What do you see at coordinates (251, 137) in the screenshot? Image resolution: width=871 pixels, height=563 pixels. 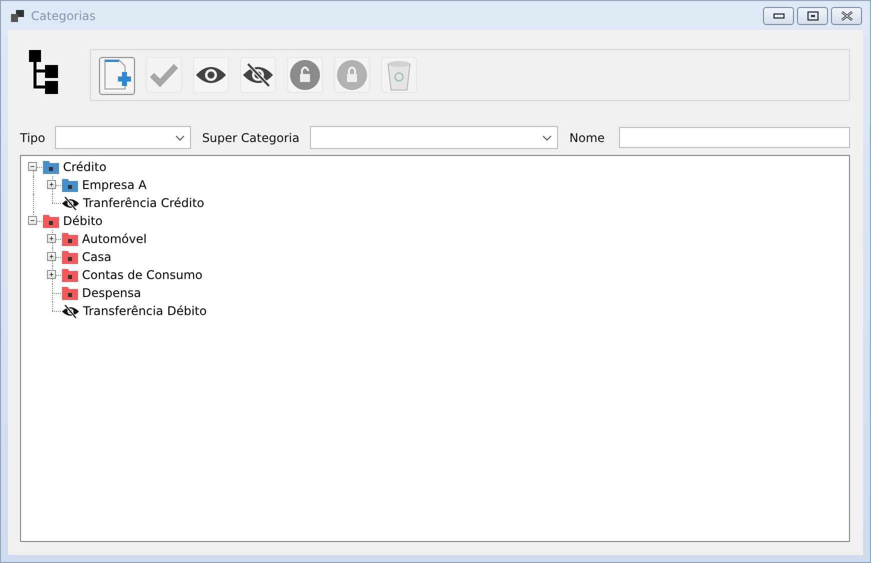 I see `super-categoria-label: Super Categoria` at bounding box center [251, 137].